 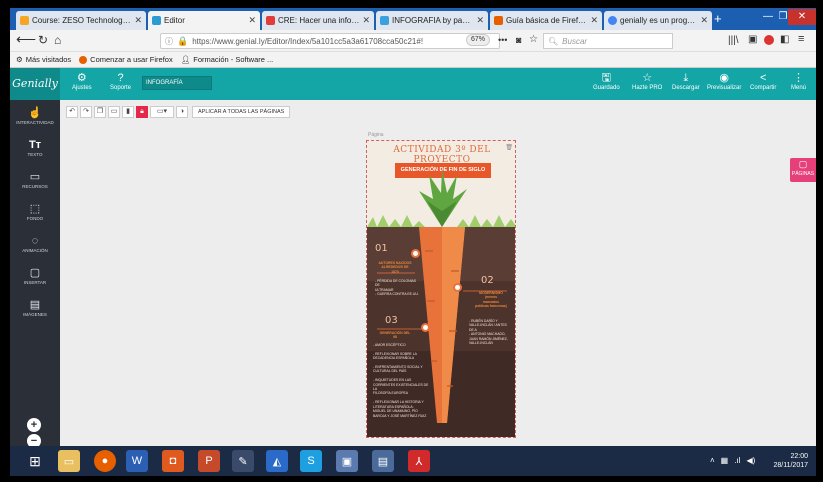 What do you see at coordinates (72, 112) in the screenshot?
I see `undo-icon: ↶` at bounding box center [72, 112].